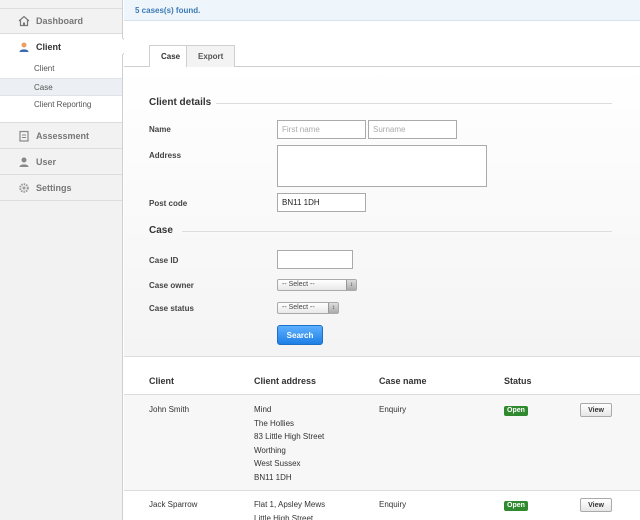 The height and width of the screenshot is (520, 640). Describe the element at coordinates (300, 335) in the screenshot. I see `search-button: Search` at that location.